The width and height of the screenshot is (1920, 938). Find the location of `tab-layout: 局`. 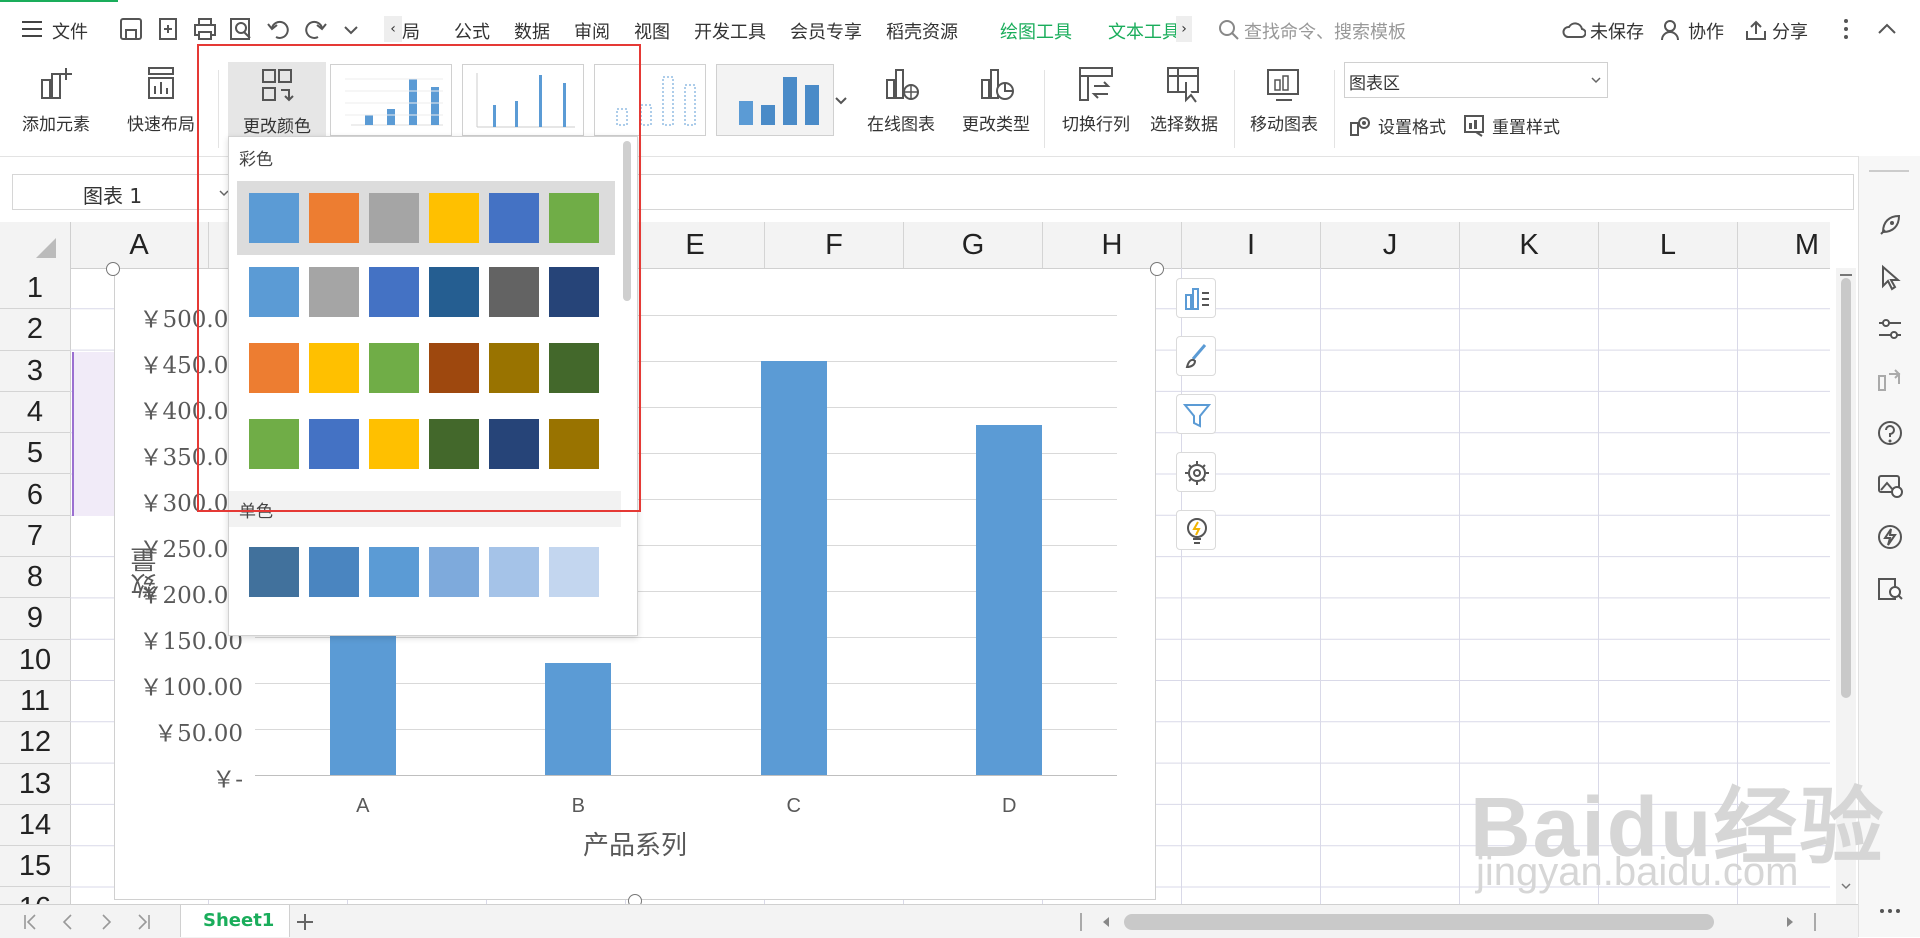

tab-layout: 局 is located at coordinates (411, 31).